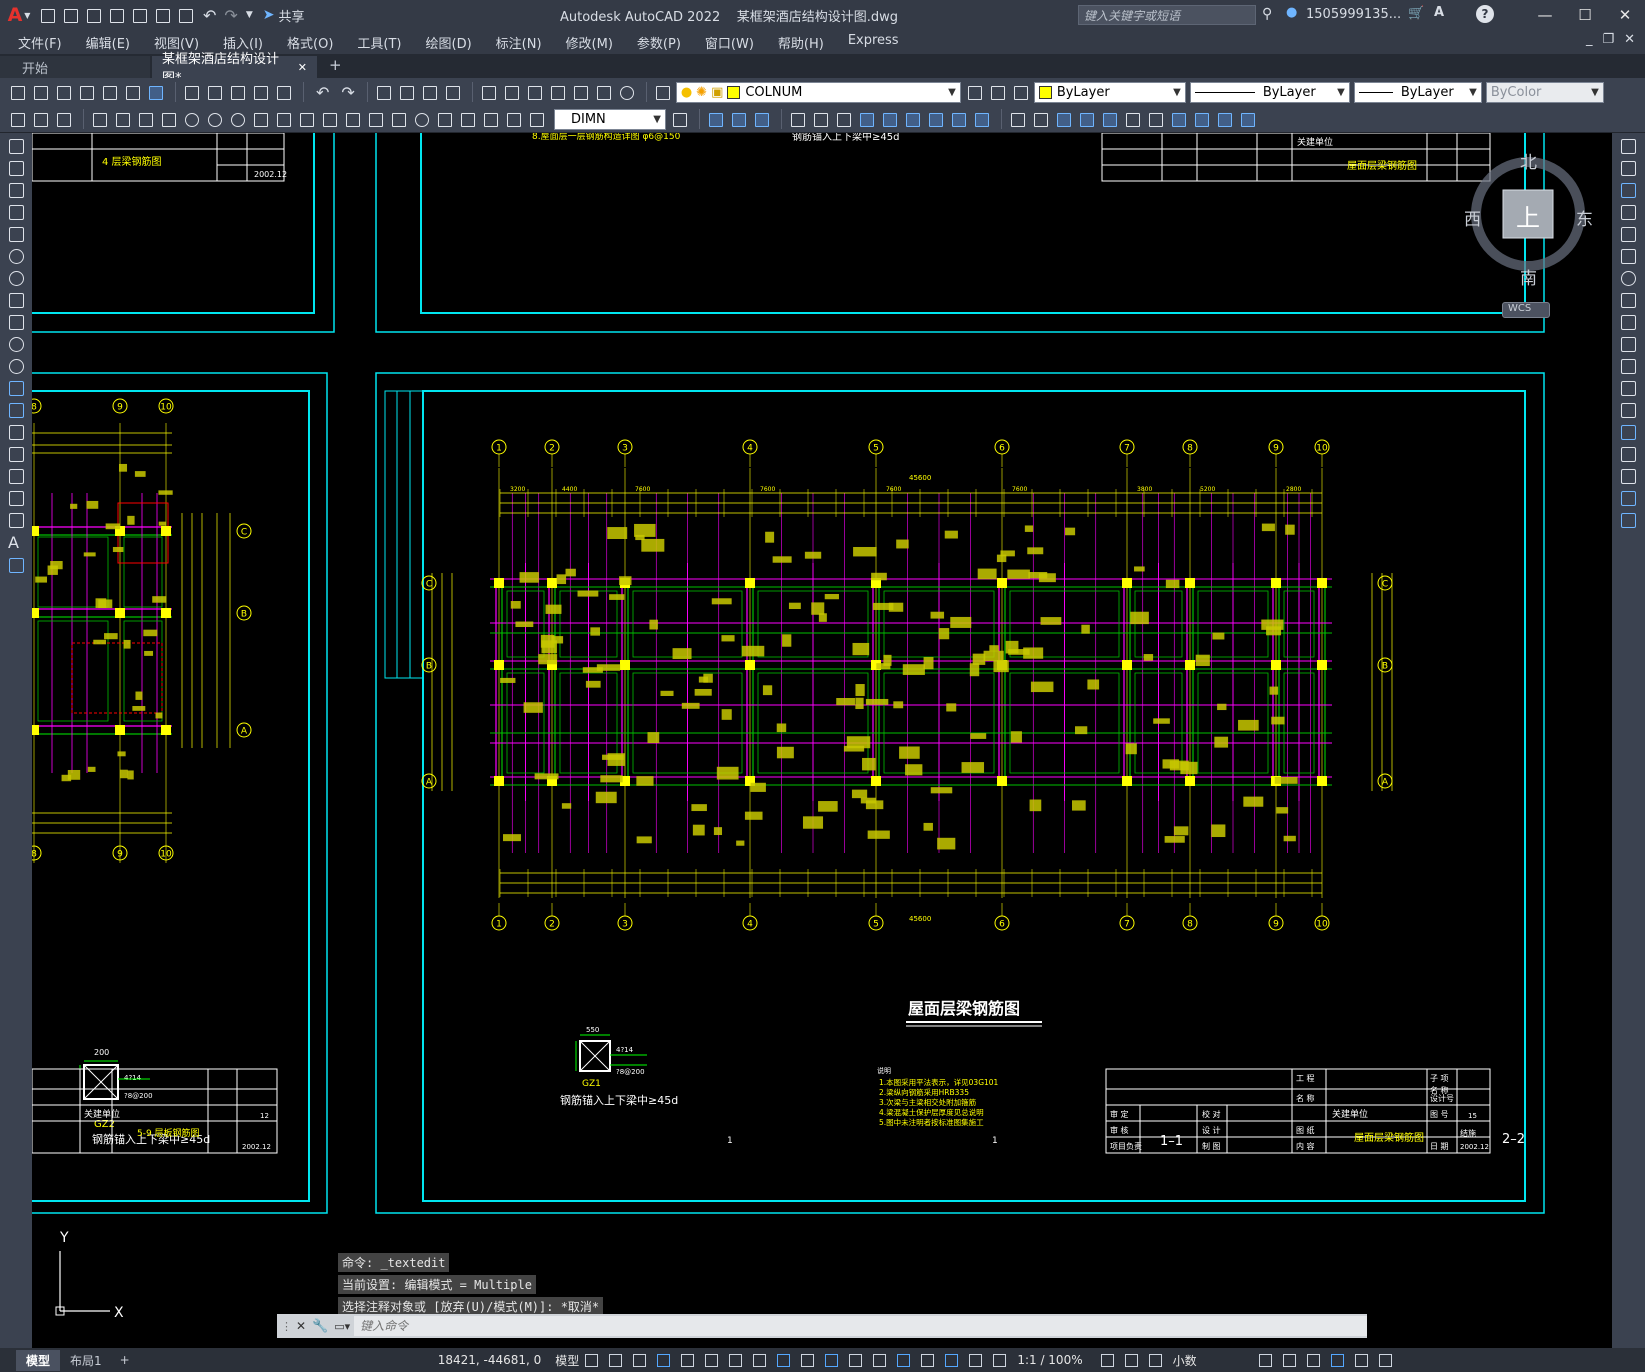 This screenshot has width=1645, height=1372. Describe the element at coordinates (99, 119) in the screenshot. I see `linear-dim-icon` at that location.